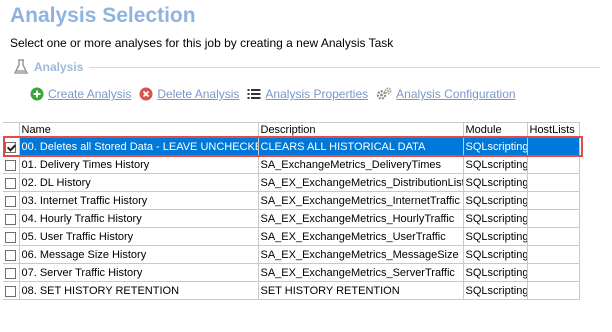 This screenshot has width=612, height=332. I want to click on table-header-row: Name Description Module HostLists, so click(291, 130).